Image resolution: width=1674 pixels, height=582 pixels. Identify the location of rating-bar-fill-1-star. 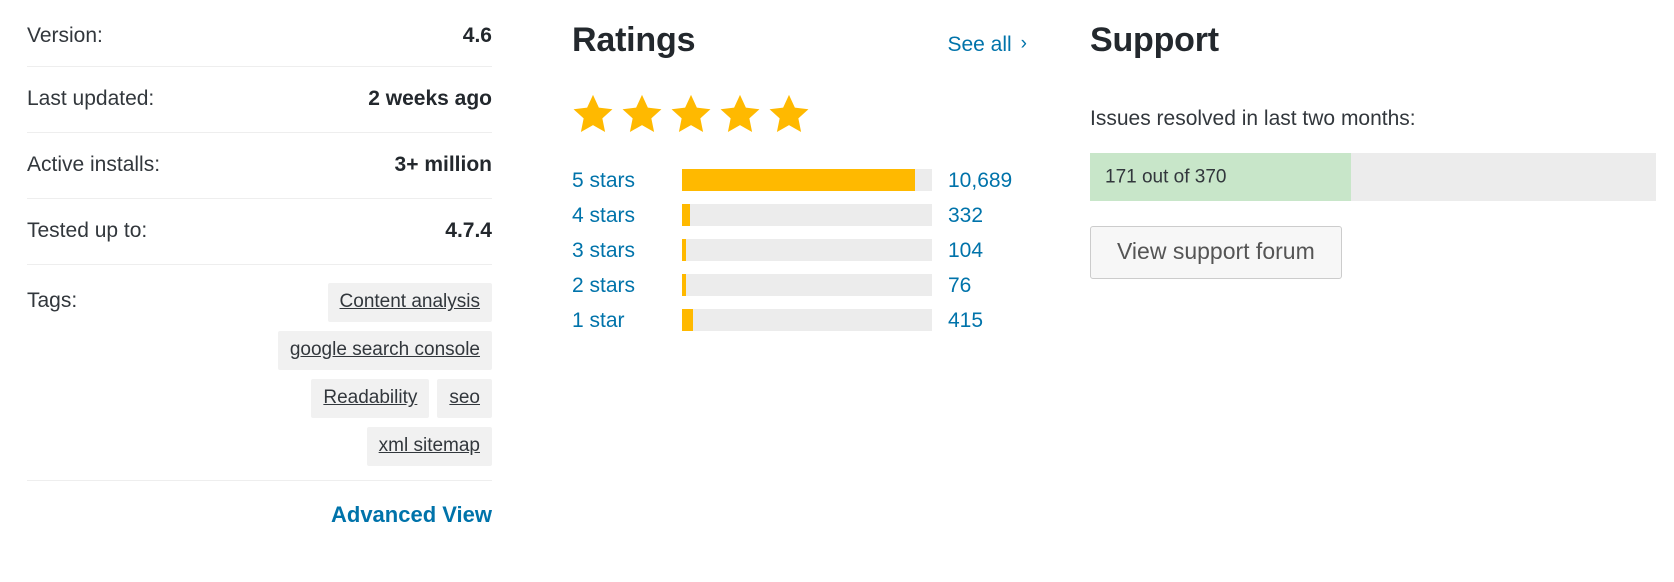
(688, 320).